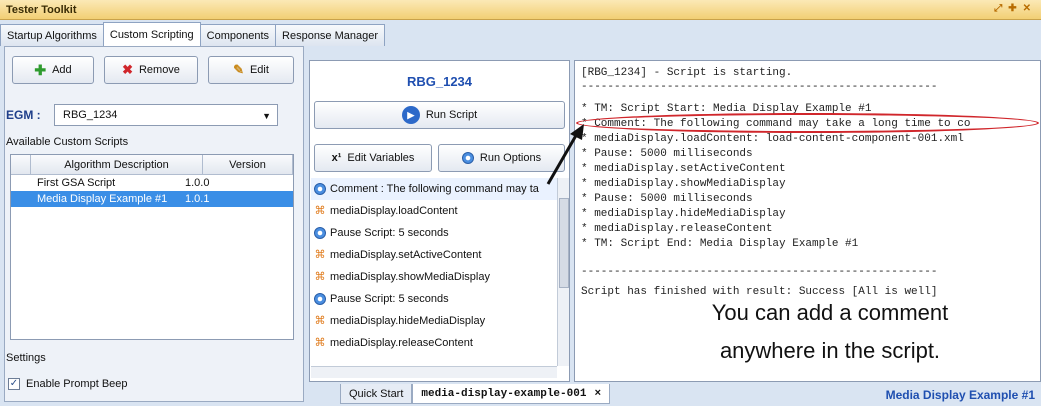 Image resolution: width=1041 pixels, height=406 pixels. Describe the element at coordinates (197, 199) in the screenshot. I see `script-version: 1.0.1` at that location.